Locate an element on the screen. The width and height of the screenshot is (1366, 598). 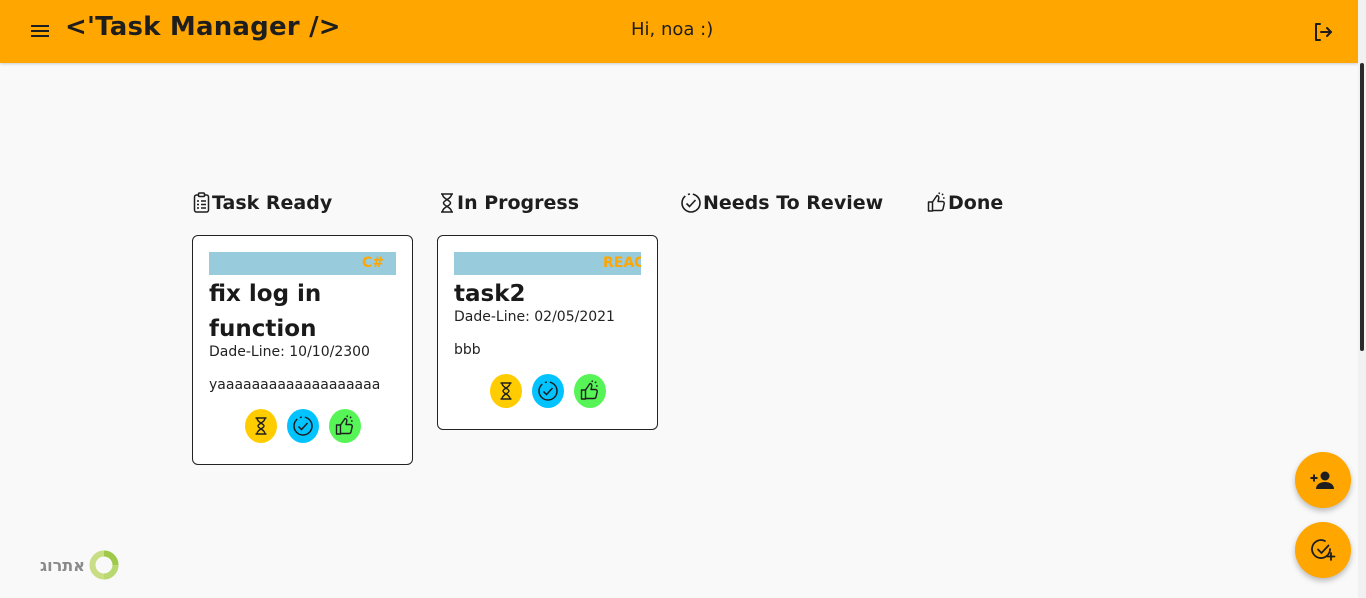
card-deadline: Dade-Line: 02/05/2021 is located at coordinates (534, 317).